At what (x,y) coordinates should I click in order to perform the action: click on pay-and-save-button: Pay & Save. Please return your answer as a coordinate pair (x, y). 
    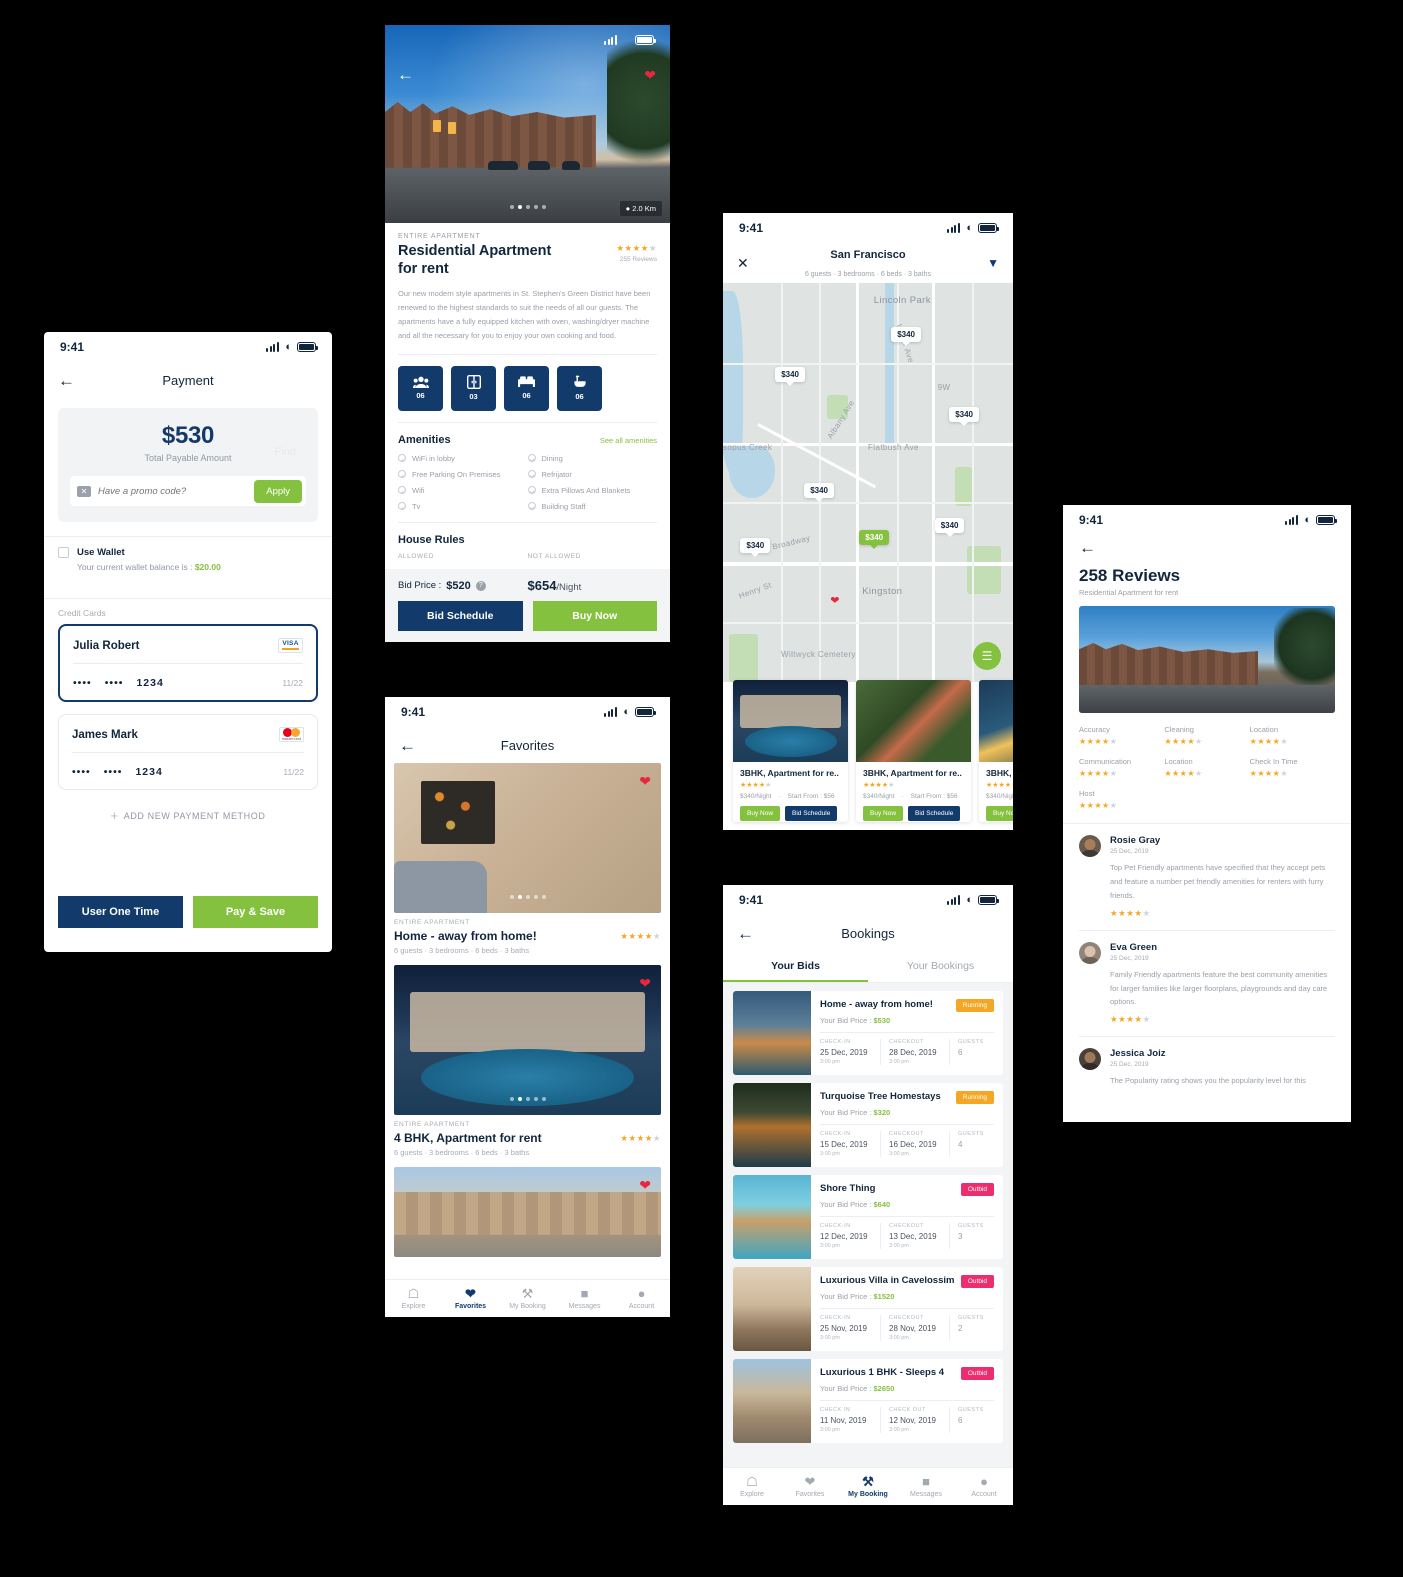
    Looking at the image, I should click on (255, 912).